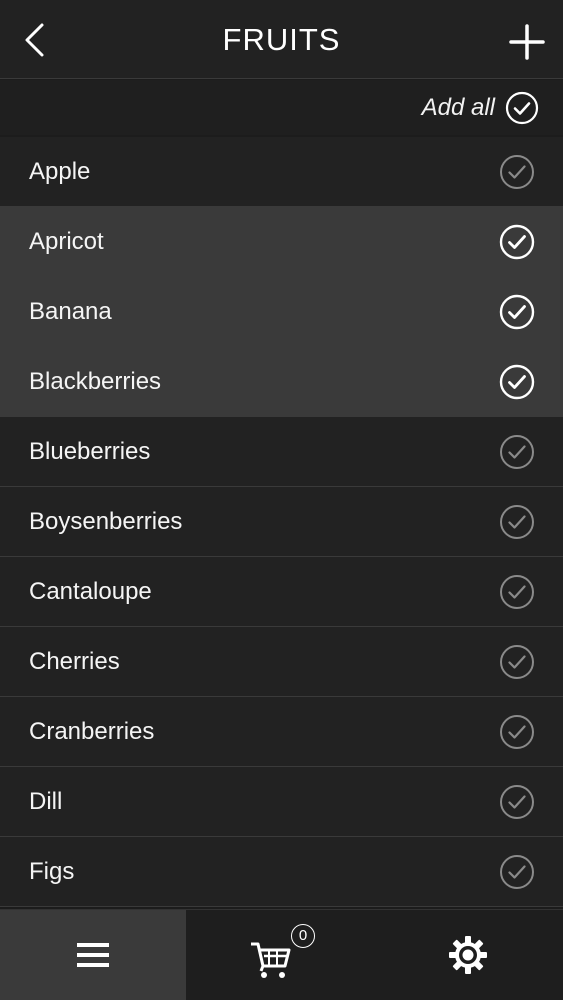  I want to click on list-item: Apricot, so click(281, 242).